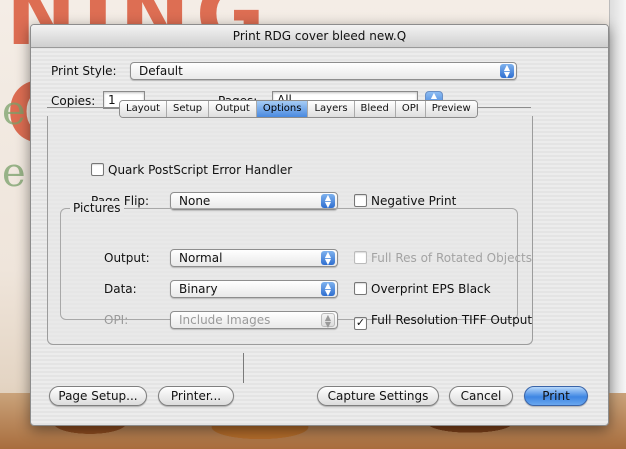 This screenshot has width=626, height=449. Describe the element at coordinates (556, 396) in the screenshot. I see `print-button: Print` at that location.